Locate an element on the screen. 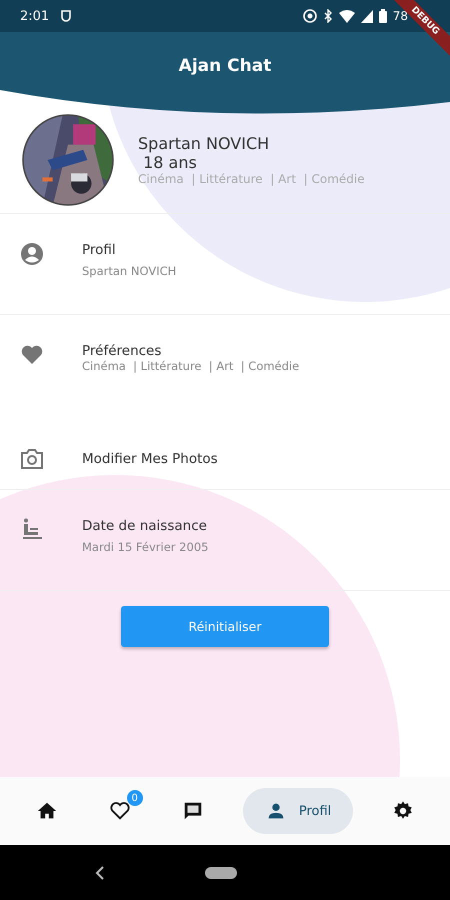 This screenshot has height=900, width=450. signal-icon is located at coordinates (366, 16).